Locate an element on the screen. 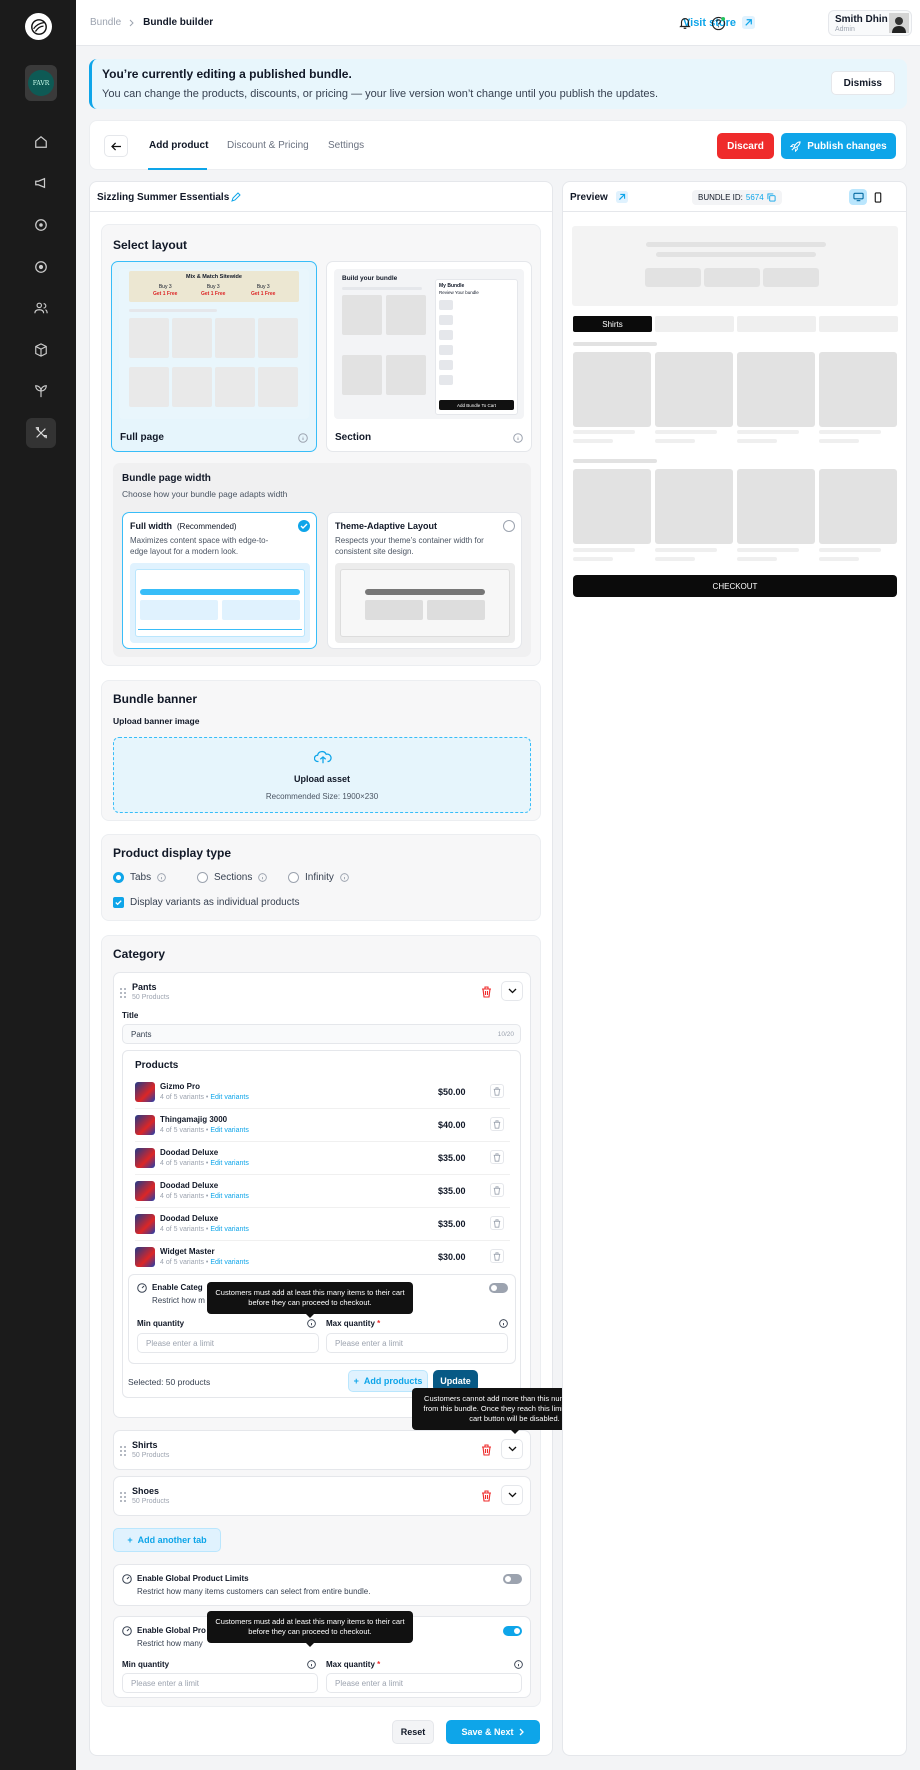 The width and height of the screenshot is (920, 1770). user-menu: Smith Dhin Admin is located at coordinates (870, 23).